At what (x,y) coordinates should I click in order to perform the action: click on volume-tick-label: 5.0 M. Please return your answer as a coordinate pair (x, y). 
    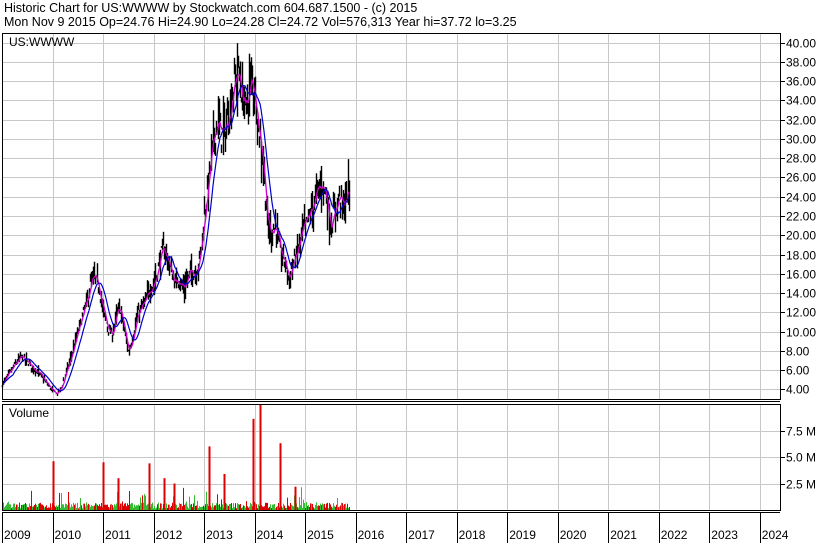
    Looking at the image, I should click on (801, 458).